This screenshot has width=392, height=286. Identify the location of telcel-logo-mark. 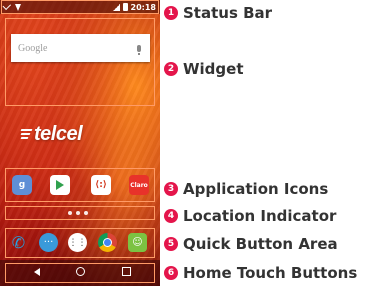
(26, 135).